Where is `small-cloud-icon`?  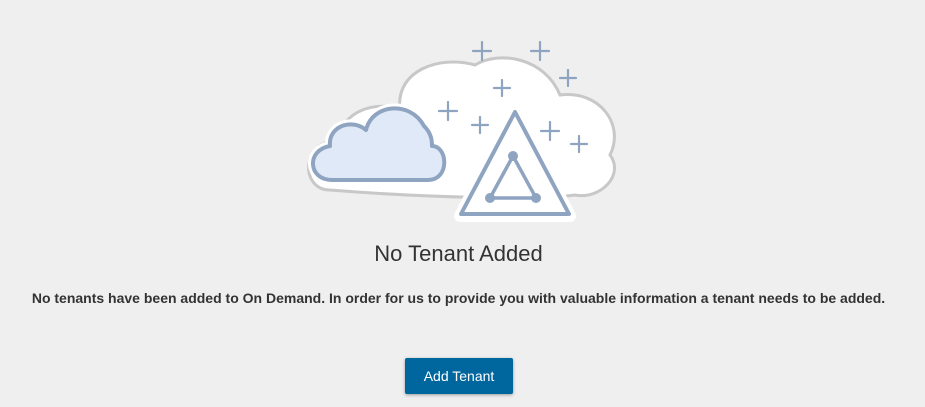
small-cloud-icon is located at coordinates (379, 144).